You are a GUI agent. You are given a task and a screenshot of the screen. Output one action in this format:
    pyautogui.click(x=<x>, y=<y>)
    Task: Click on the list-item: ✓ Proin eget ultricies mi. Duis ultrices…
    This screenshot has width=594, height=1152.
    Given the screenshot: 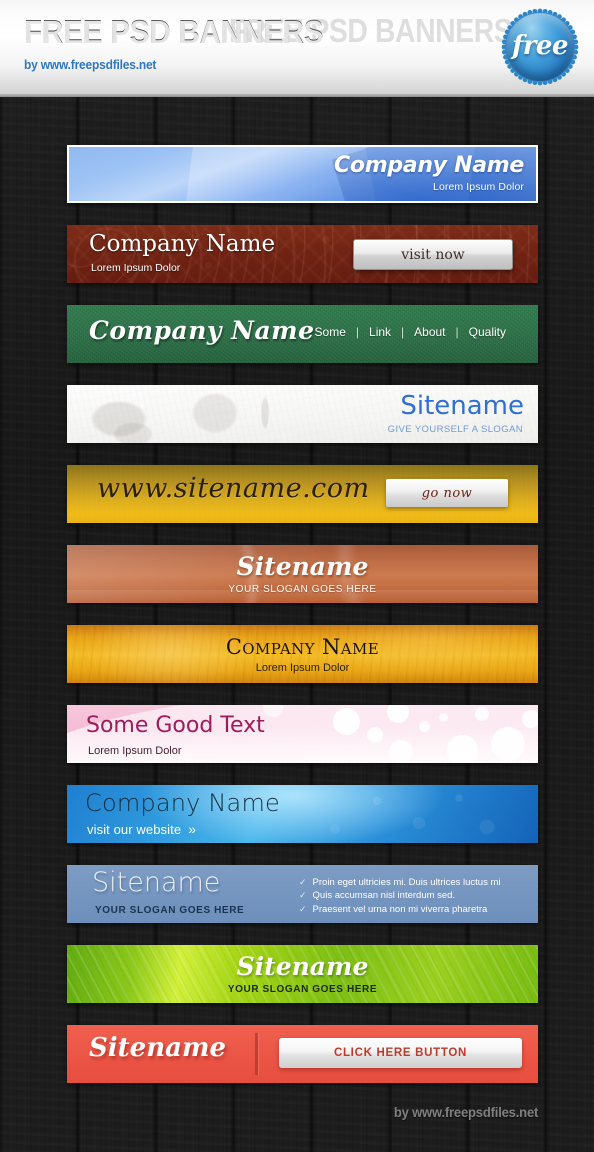 What is the action you would take?
    pyautogui.click(x=400, y=882)
    